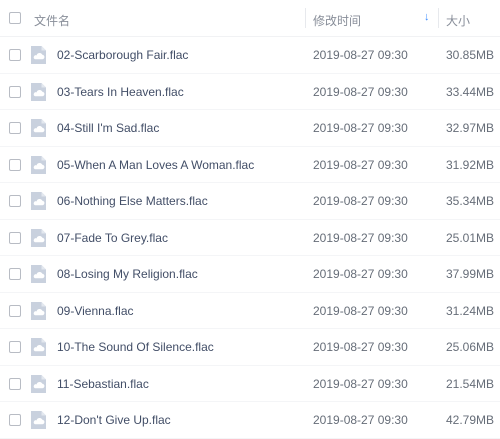  I want to click on file-name: 07-Fade To Grey.flac, so click(112, 238).